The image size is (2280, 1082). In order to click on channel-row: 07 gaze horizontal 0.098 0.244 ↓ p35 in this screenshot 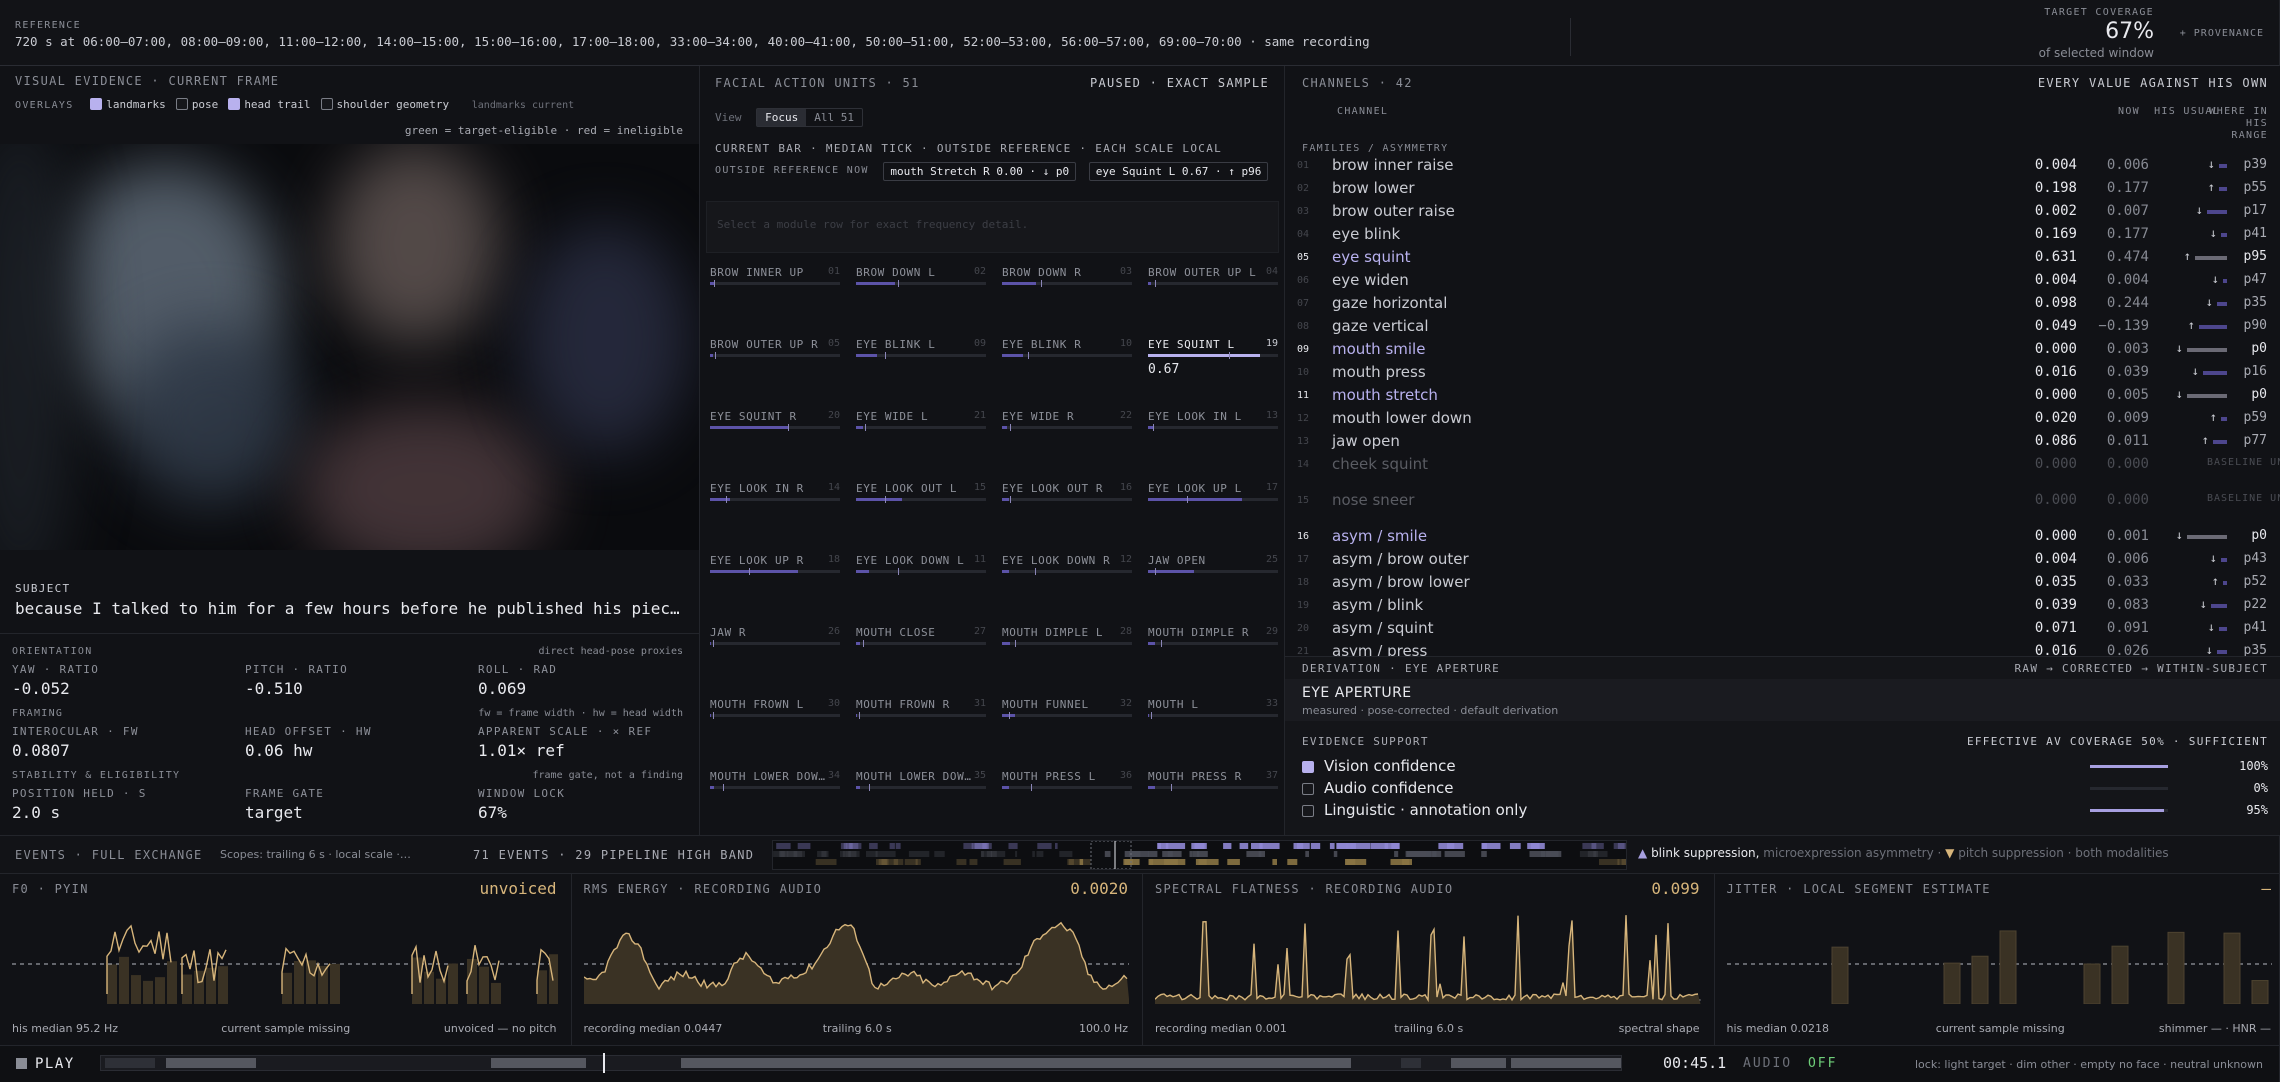, I will do `click(1782, 305)`.